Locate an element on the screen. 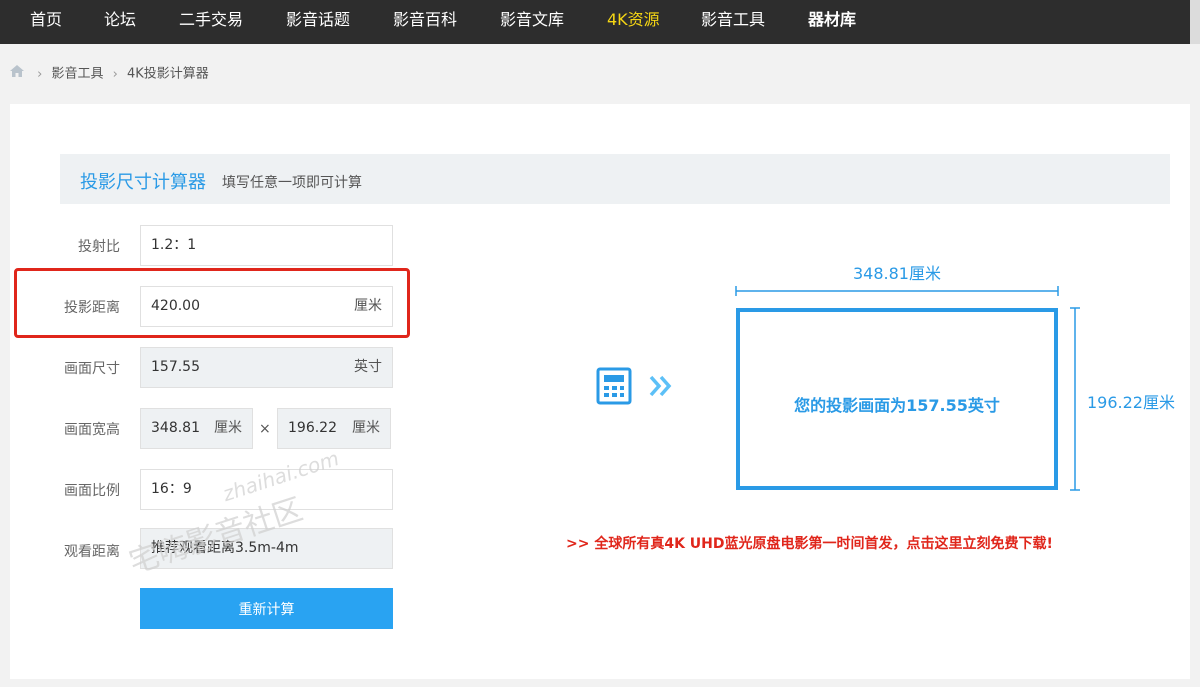 This screenshot has height=687, width=1200. panel-header: 投影尺寸计算器 填写任意一项即可计算 is located at coordinates (615, 179).